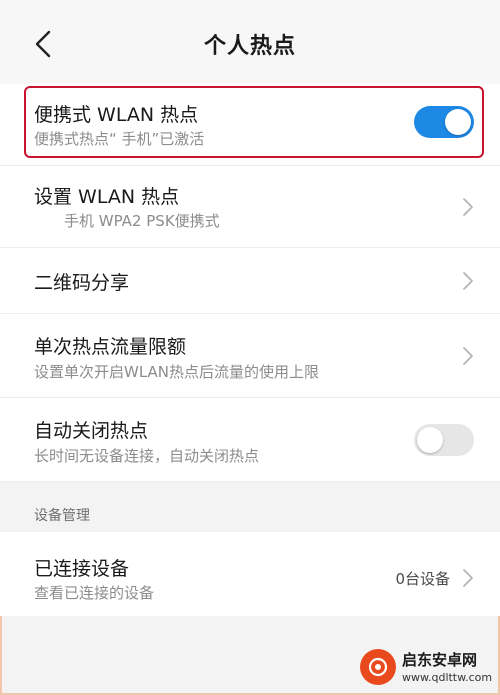  I want to click on watermark-url: www.qdlttw.com, so click(447, 677).